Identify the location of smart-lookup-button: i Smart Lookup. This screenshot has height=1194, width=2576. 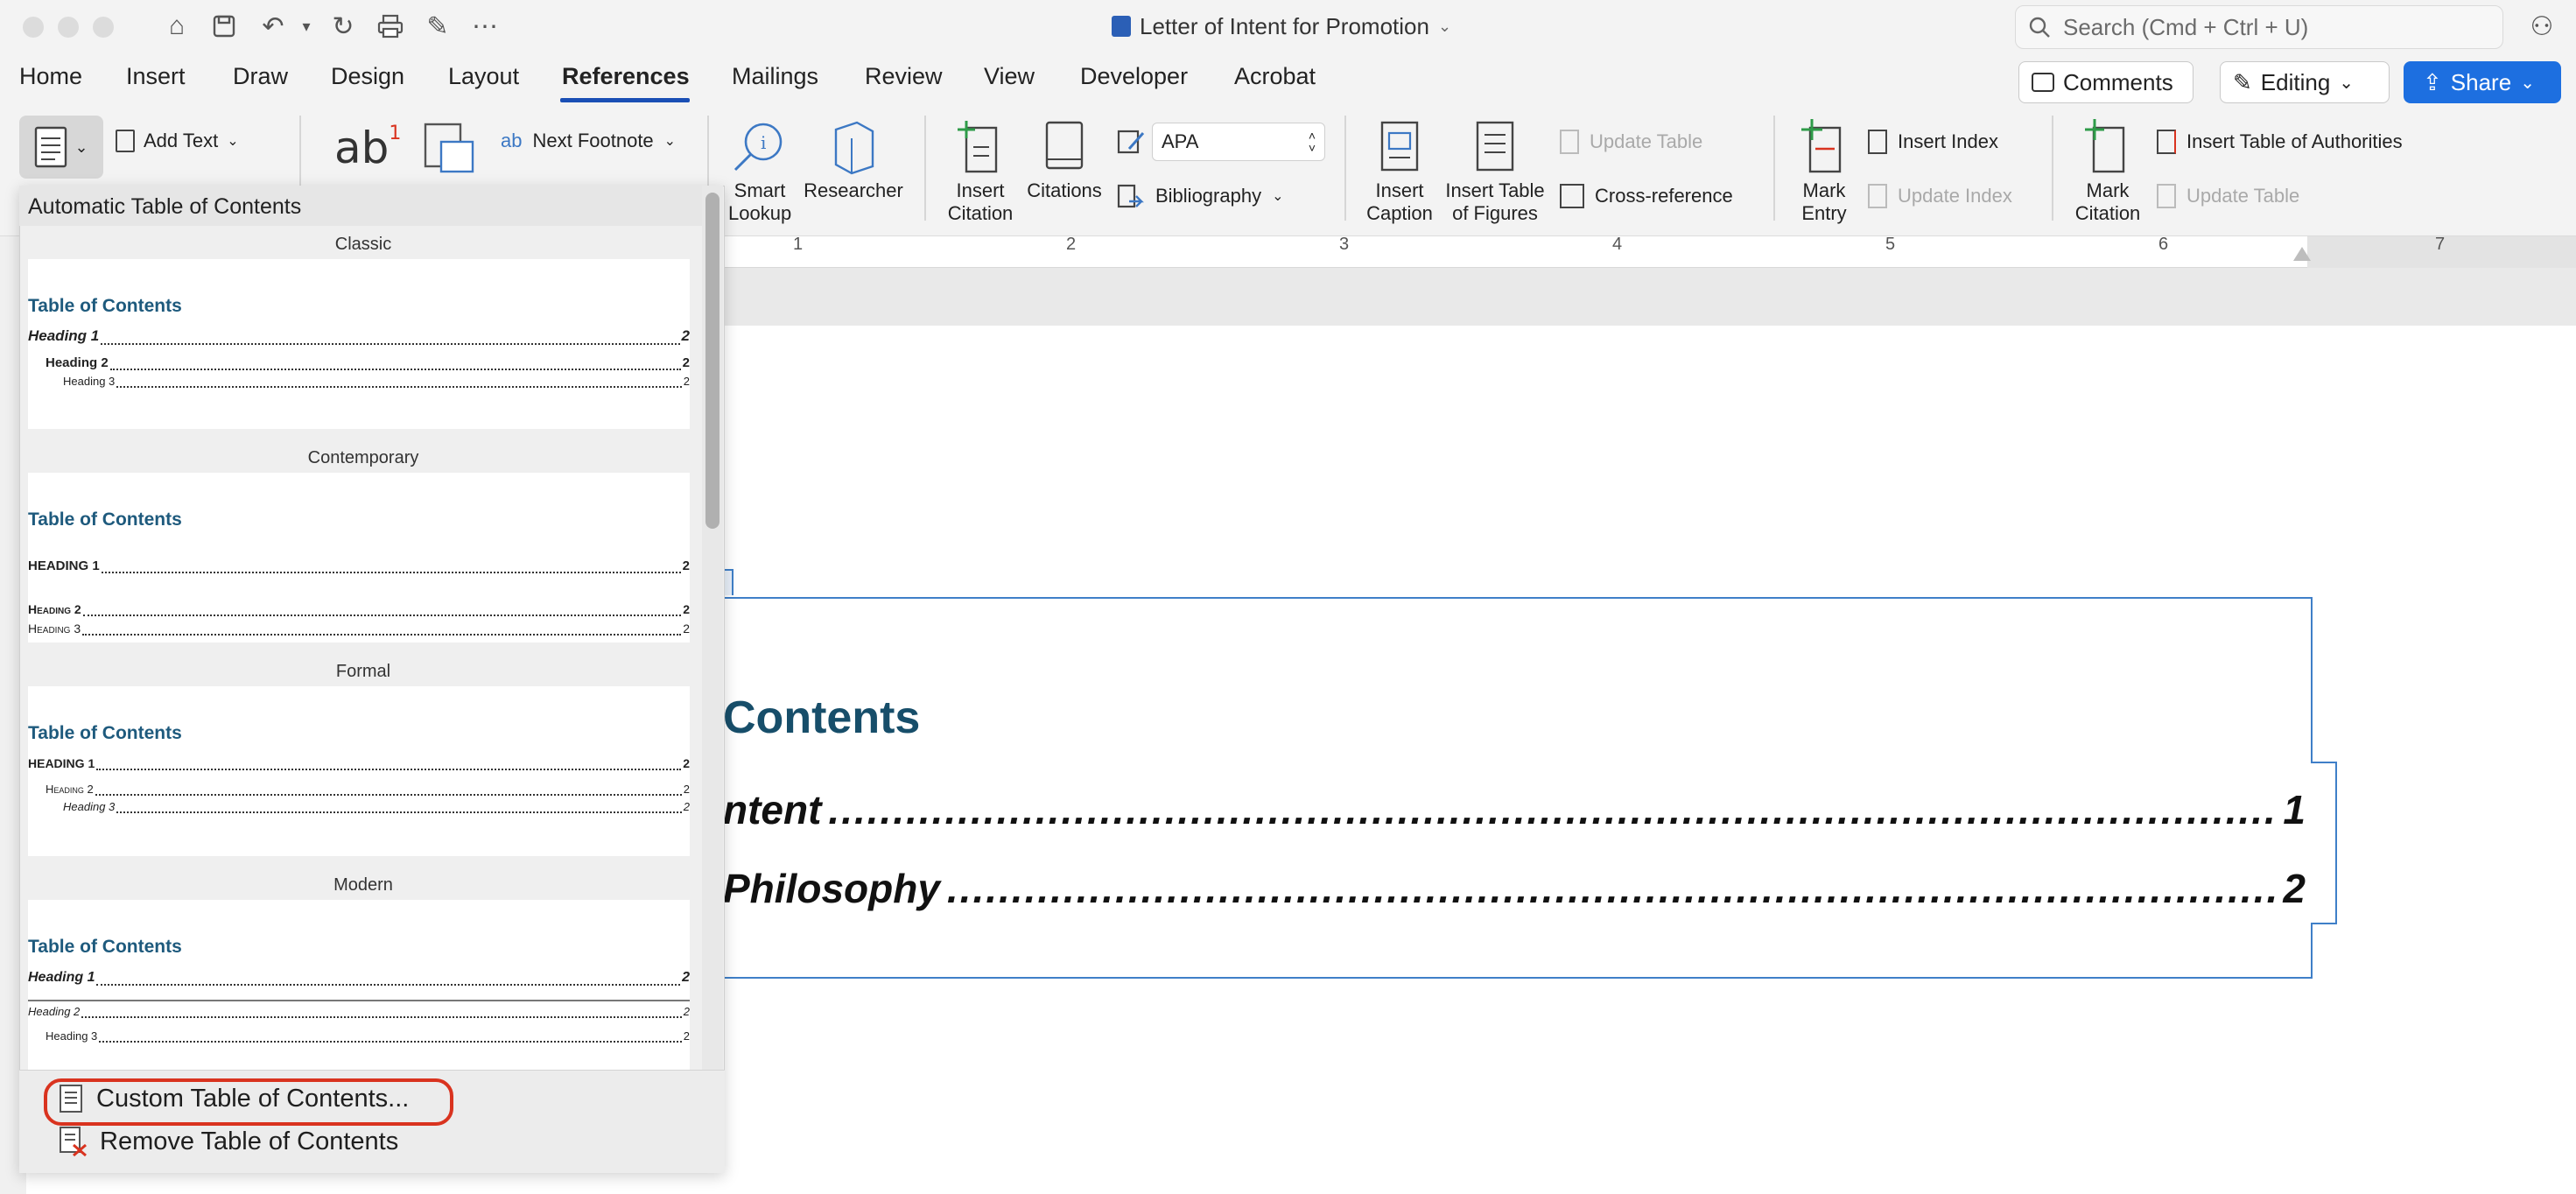
(759, 172).